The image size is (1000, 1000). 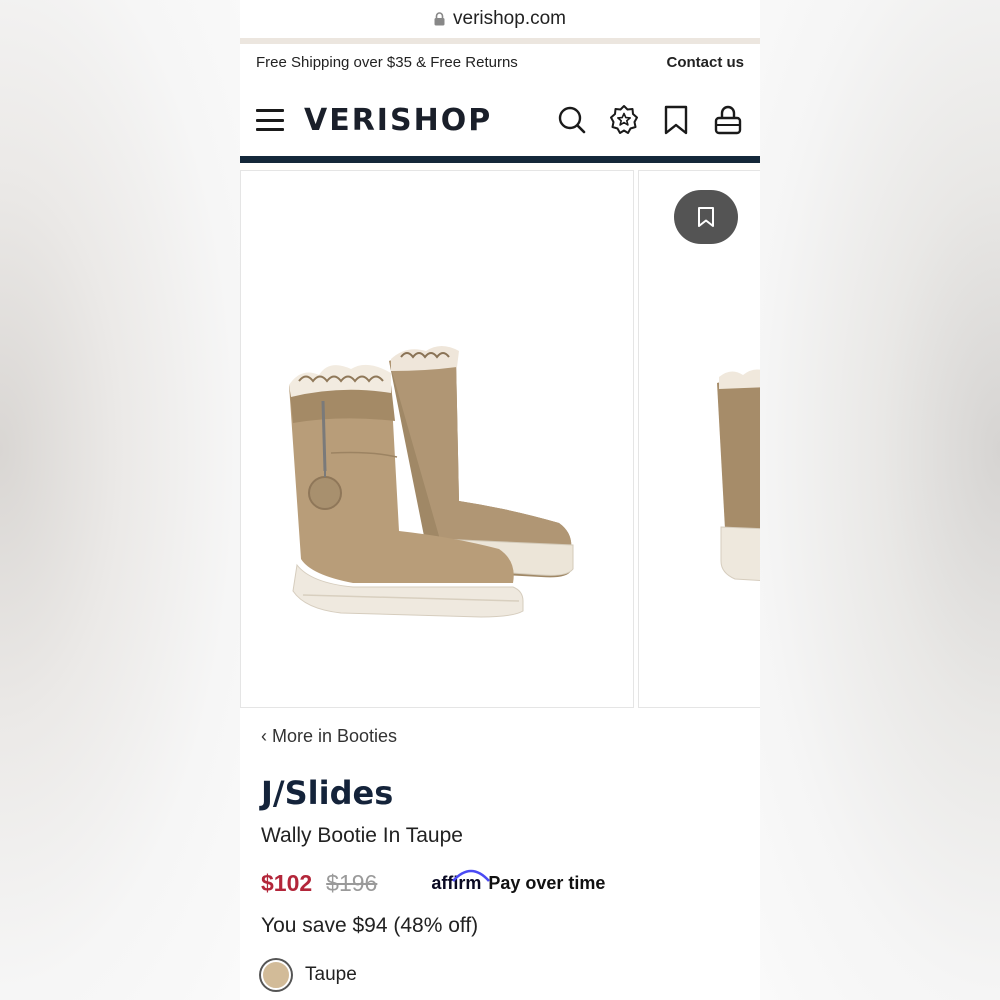 I want to click on affirm-financing-link: affirm Pay over time, so click(x=518, y=881).